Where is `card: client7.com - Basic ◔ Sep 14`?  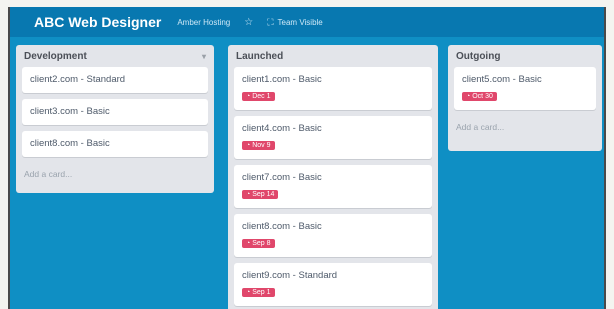 card: client7.com - Basic ◔ Sep 14 is located at coordinates (333, 186).